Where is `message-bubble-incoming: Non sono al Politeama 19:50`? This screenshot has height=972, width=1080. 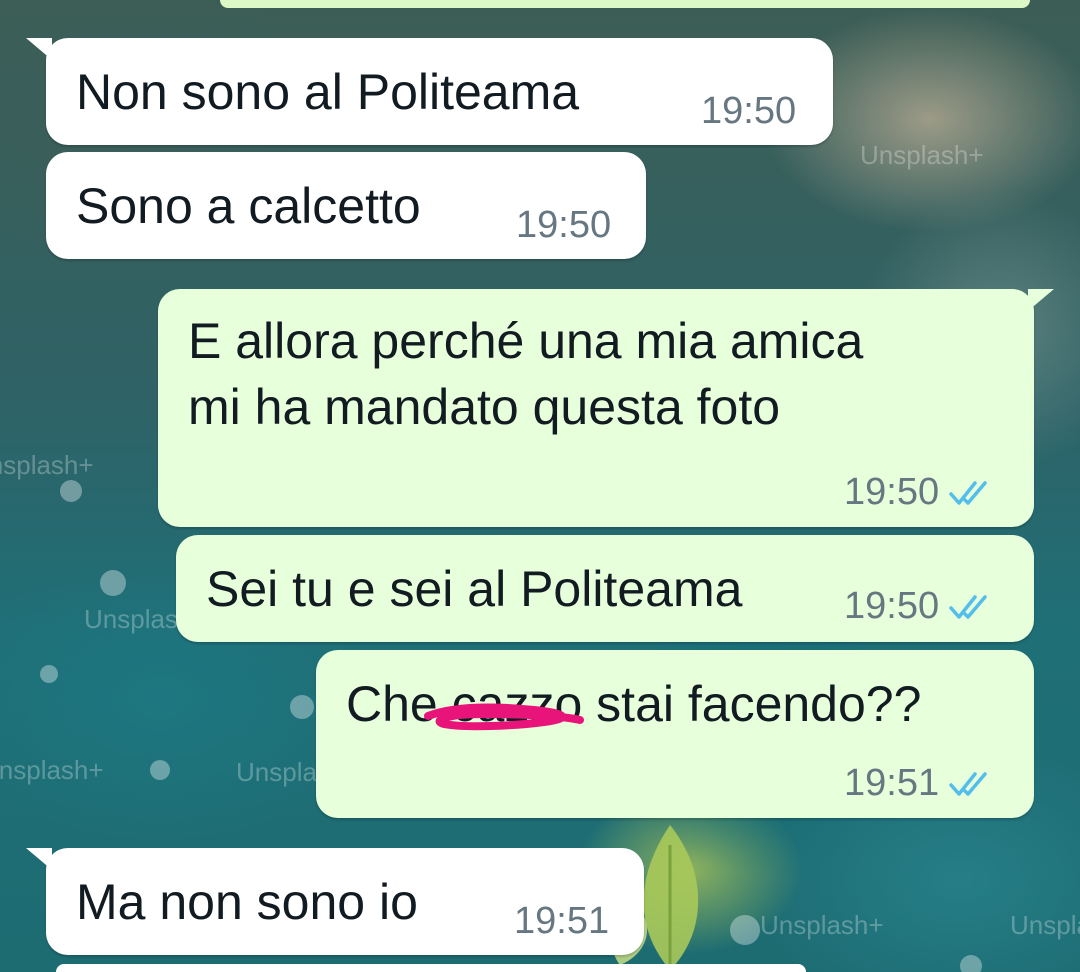
message-bubble-incoming: Non sono al Politeama 19:50 is located at coordinates (429, 91).